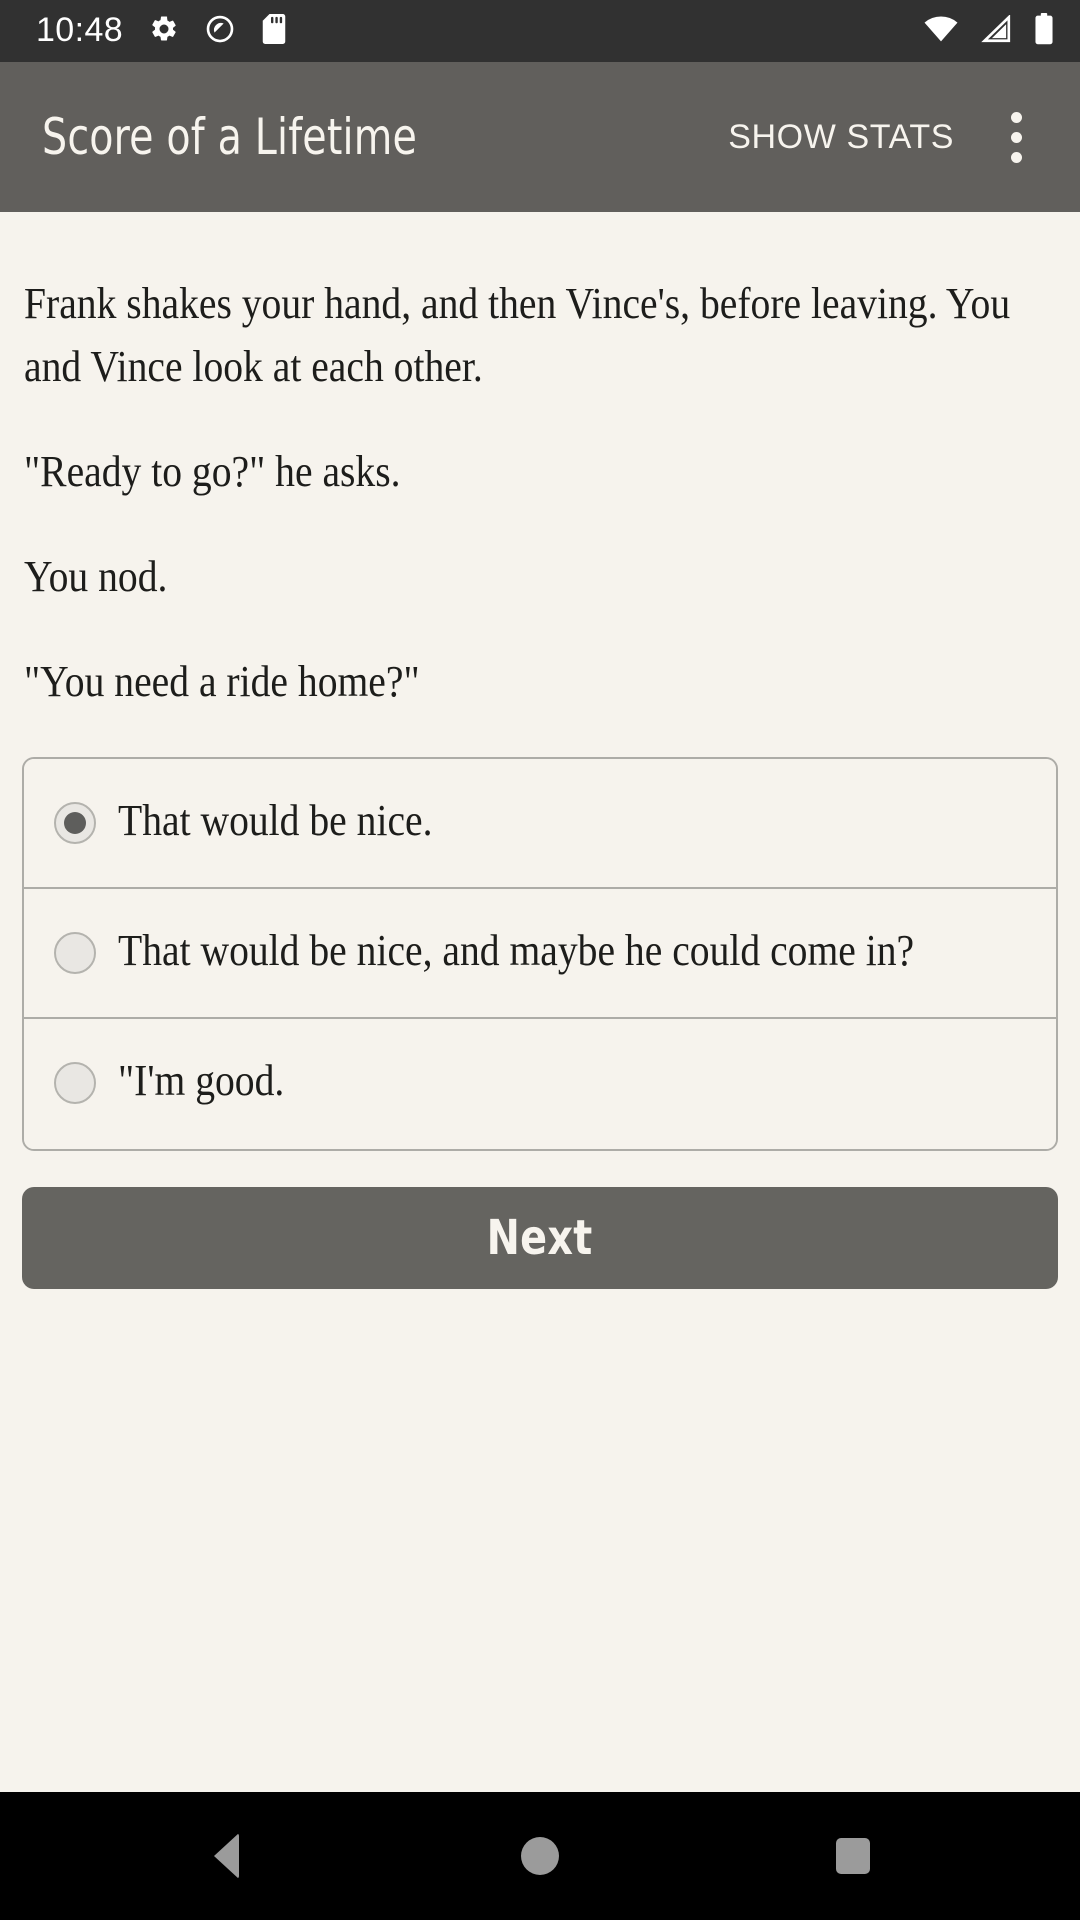 Image resolution: width=1080 pixels, height=1920 pixels. Describe the element at coordinates (229, 137) in the screenshot. I see `page-title: Score of a Lifetime` at that location.